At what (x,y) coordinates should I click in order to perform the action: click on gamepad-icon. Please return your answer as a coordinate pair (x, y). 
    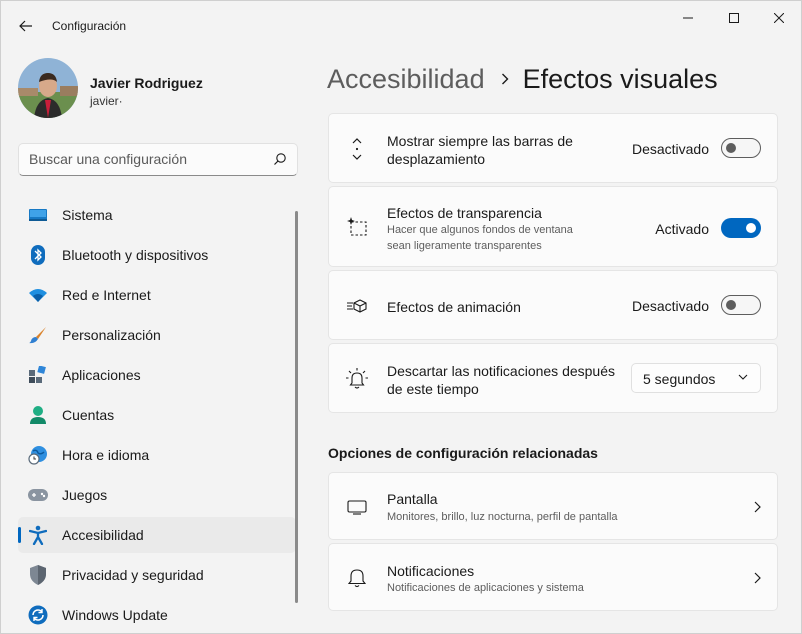
    Looking at the image, I should click on (38, 495).